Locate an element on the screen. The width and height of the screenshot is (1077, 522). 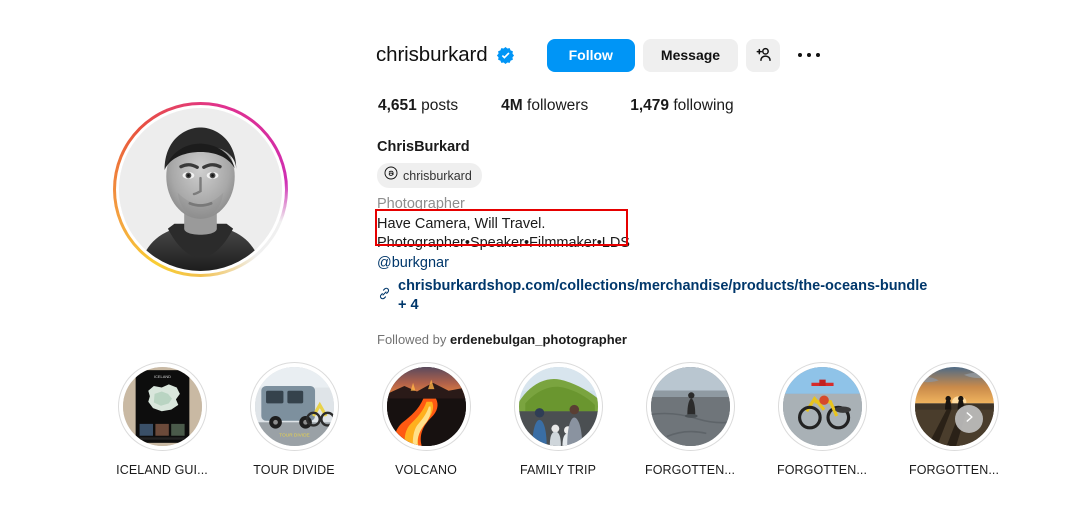
profile-header: chrisburkard Follow Message is located at coordinates (602, 55).